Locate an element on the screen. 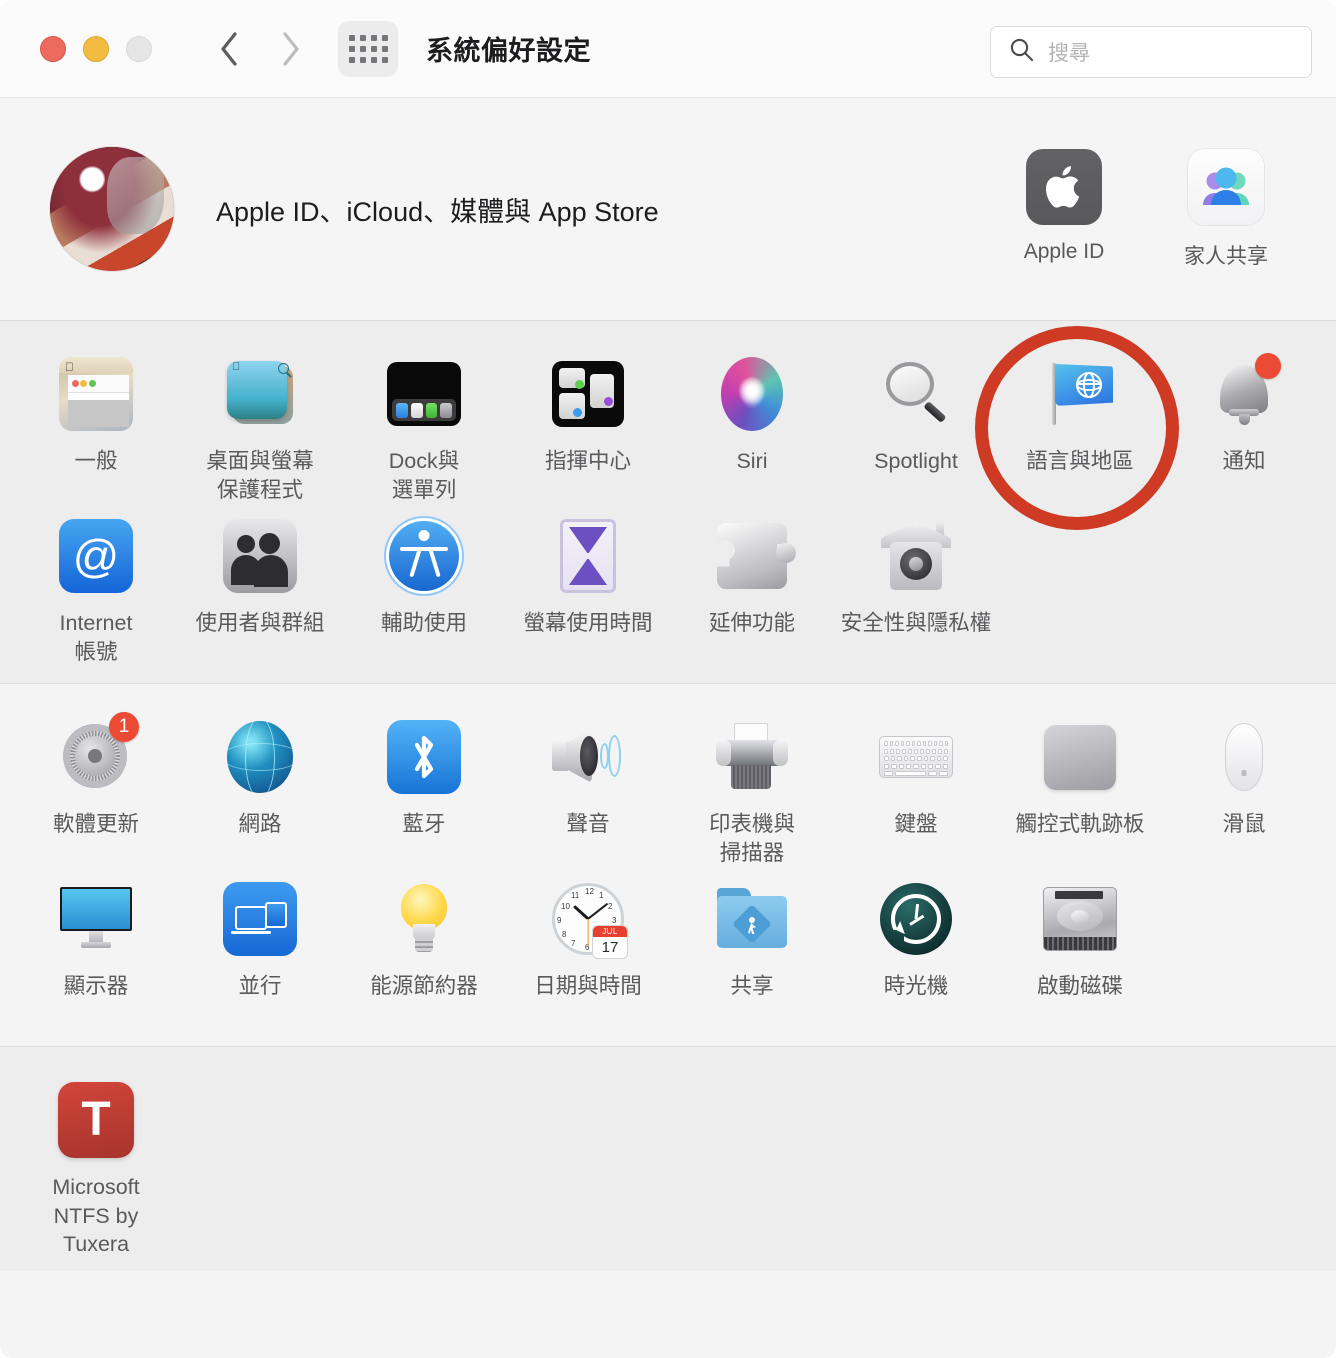 The height and width of the screenshot is (1358, 1336). pref-software-update: 1 軟體更新 is located at coordinates (96, 791).